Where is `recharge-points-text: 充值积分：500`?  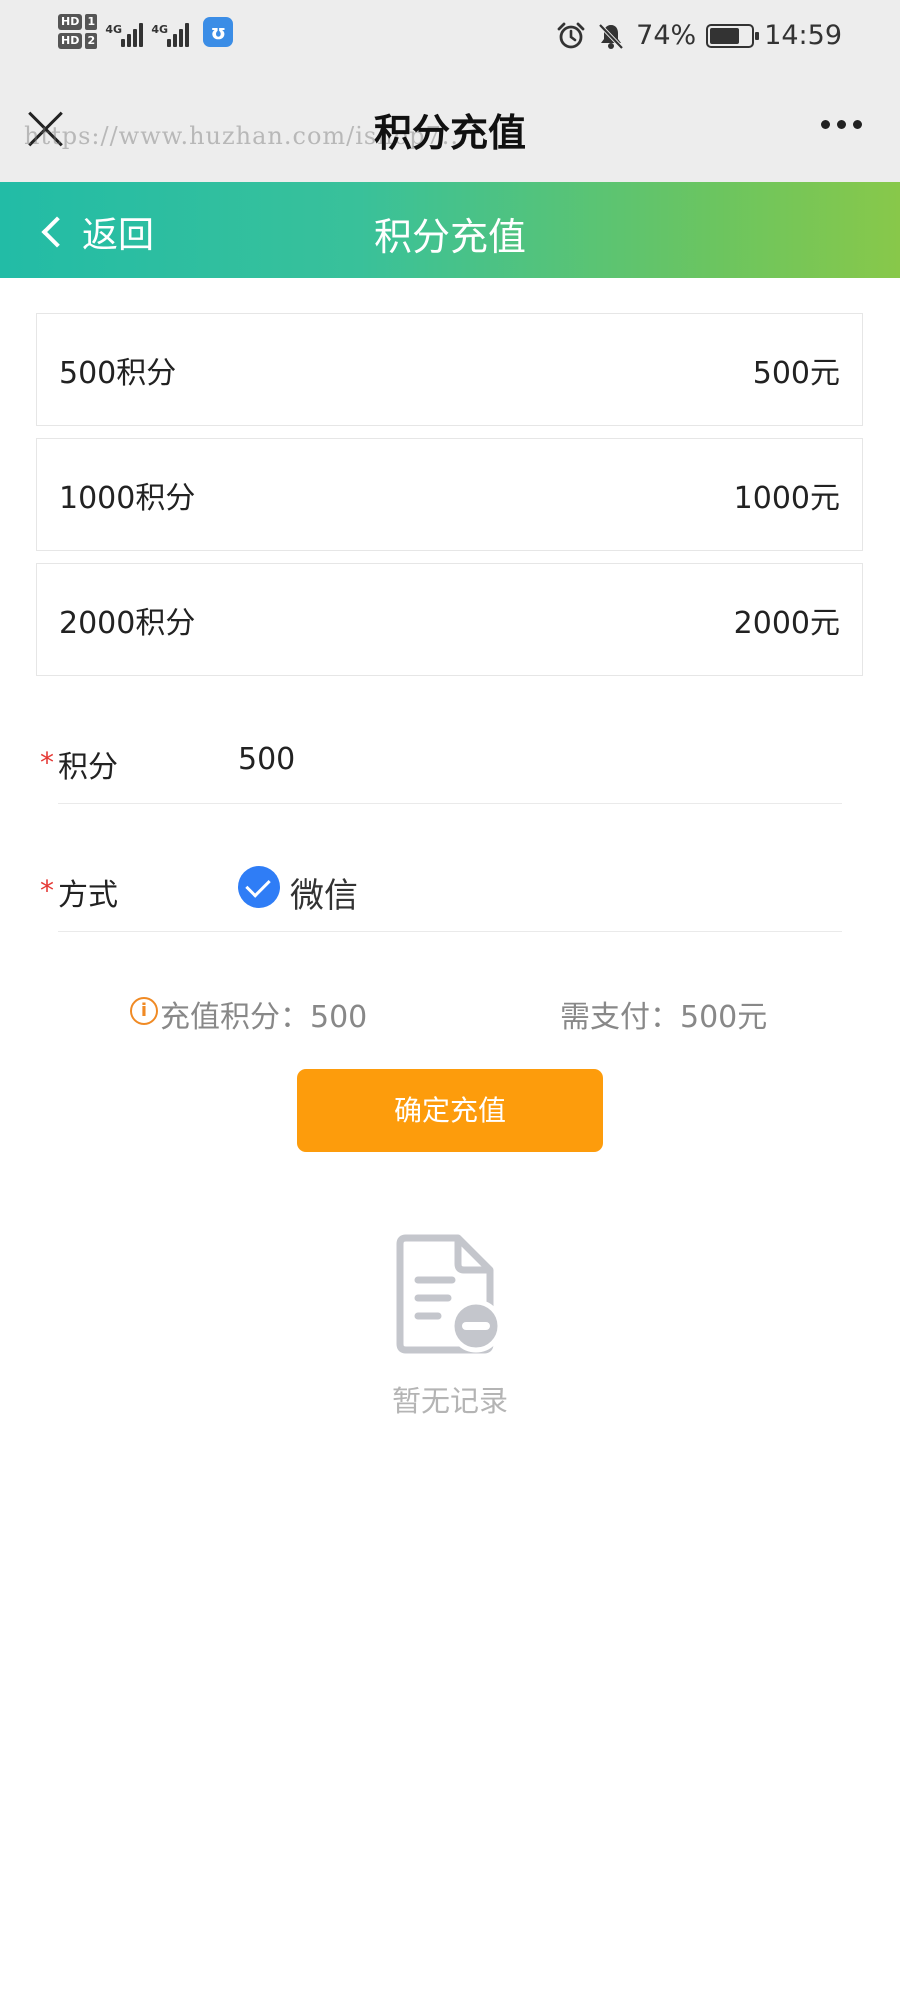 recharge-points-text: 充值积分：500 is located at coordinates (264, 1017).